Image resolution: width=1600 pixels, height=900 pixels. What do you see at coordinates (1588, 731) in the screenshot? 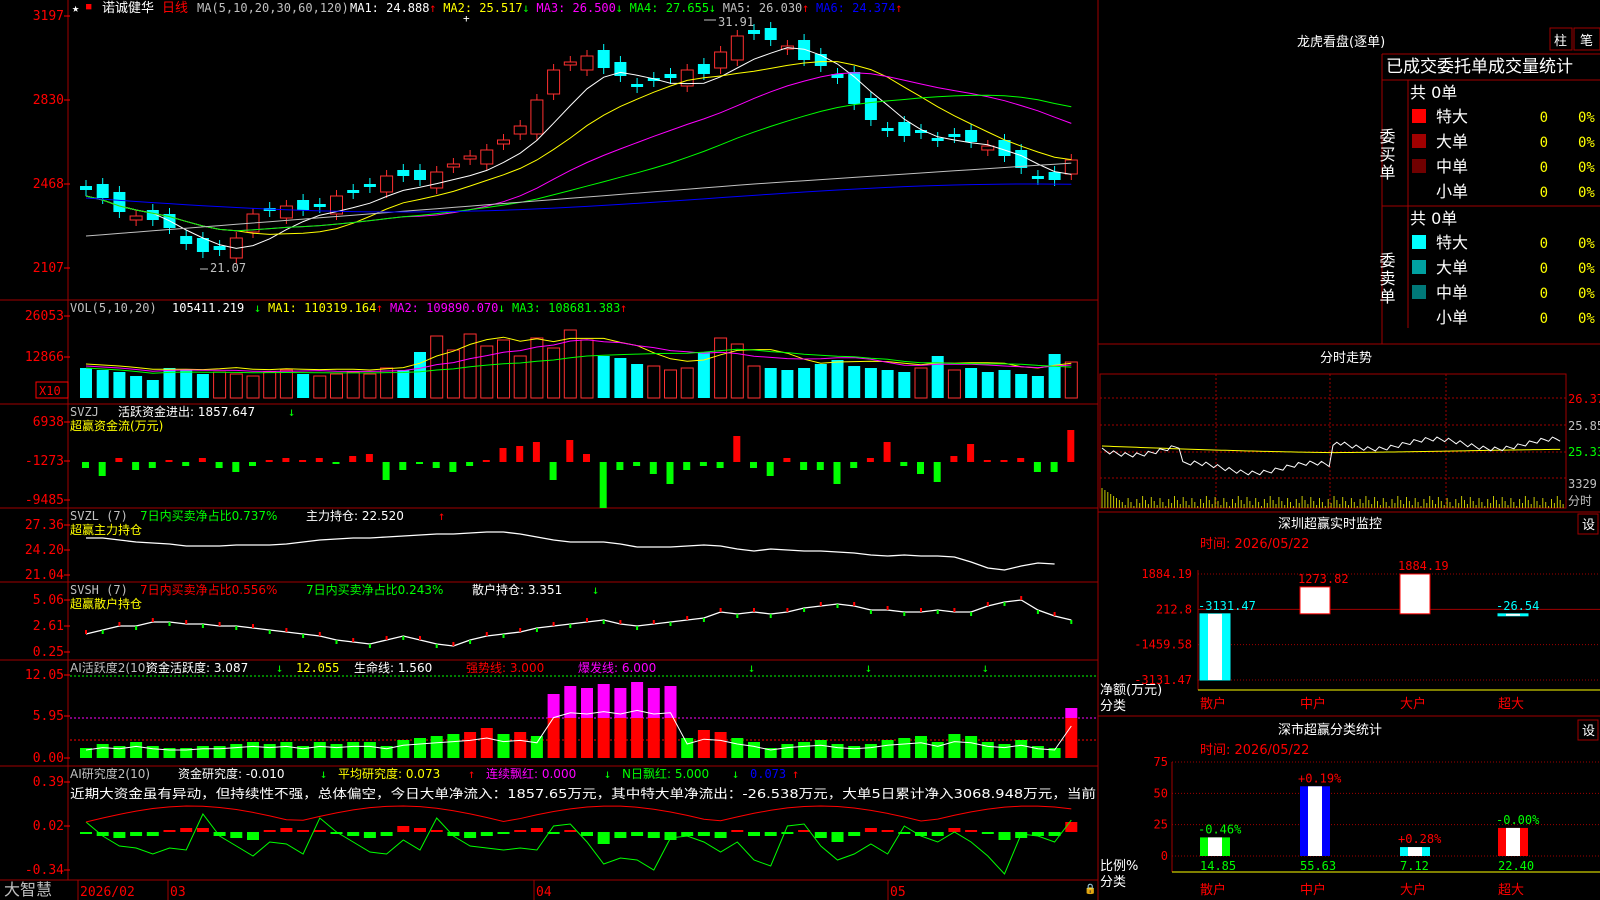
I see `stat-settings-button: 设` at bounding box center [1588, 731].